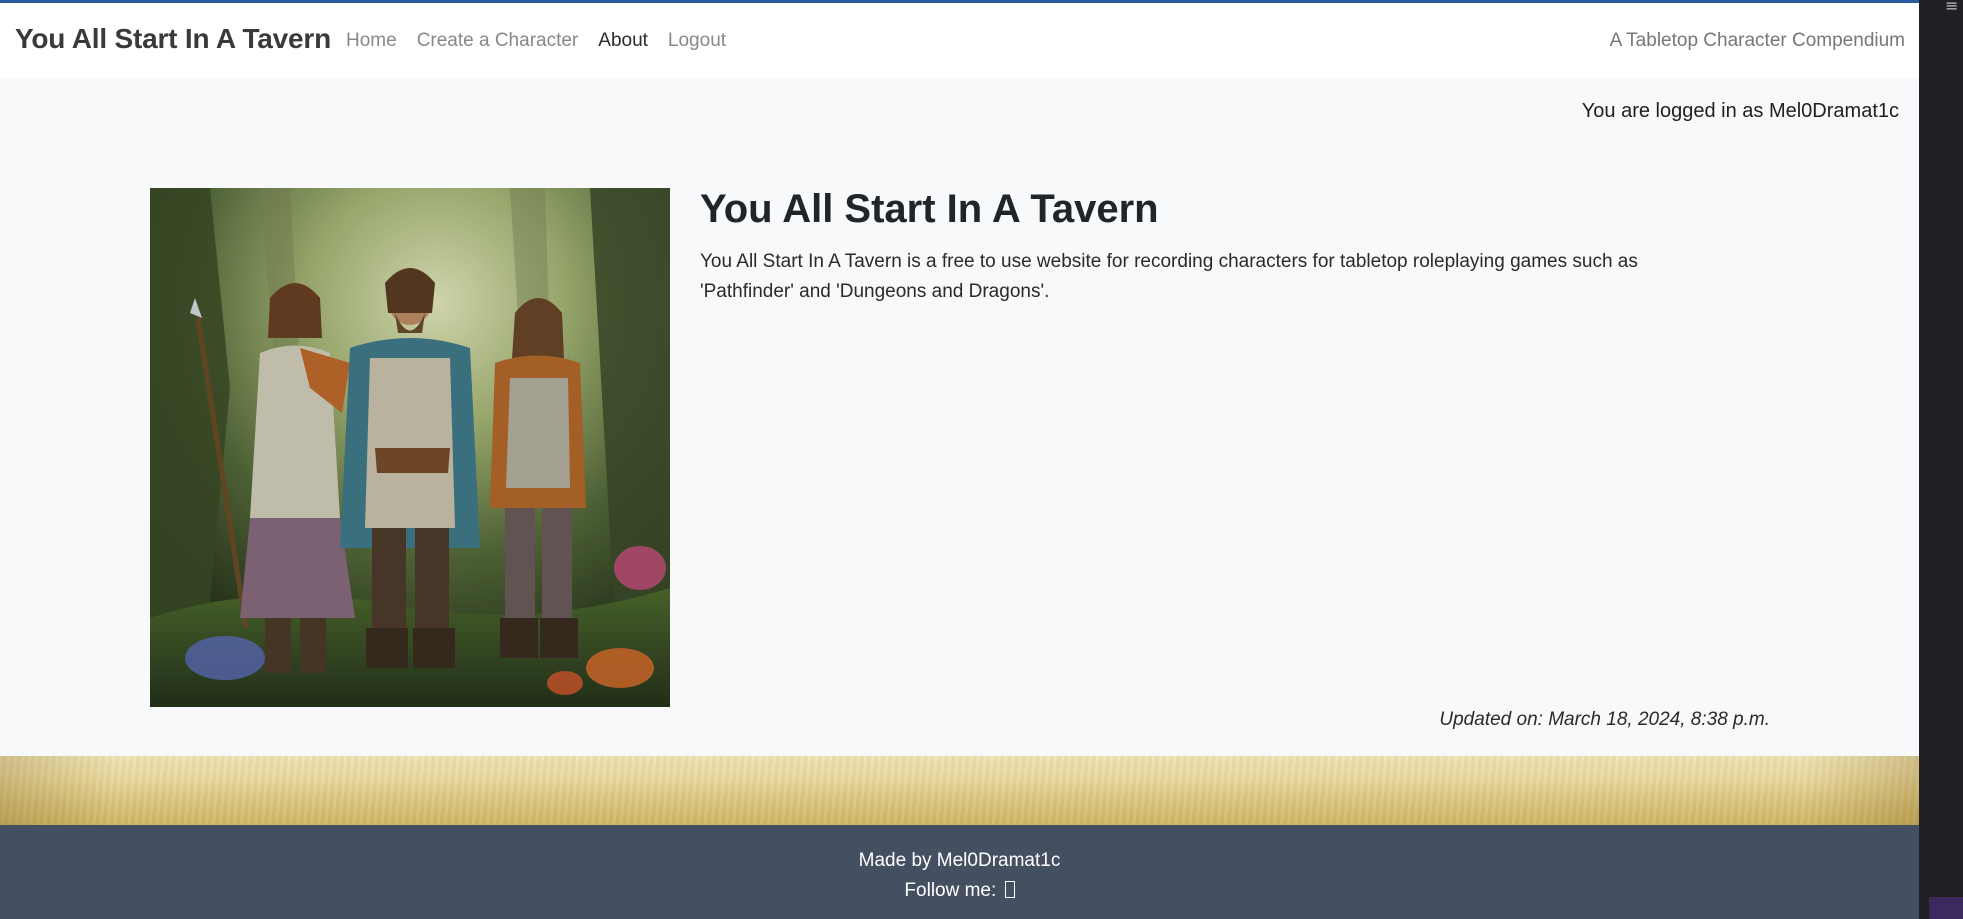 The image size is (1963, 919). What do you see at coordinates (1009, 889) in the screenshot?
I see `social-link-icon` at bounding box center [1009, 889].